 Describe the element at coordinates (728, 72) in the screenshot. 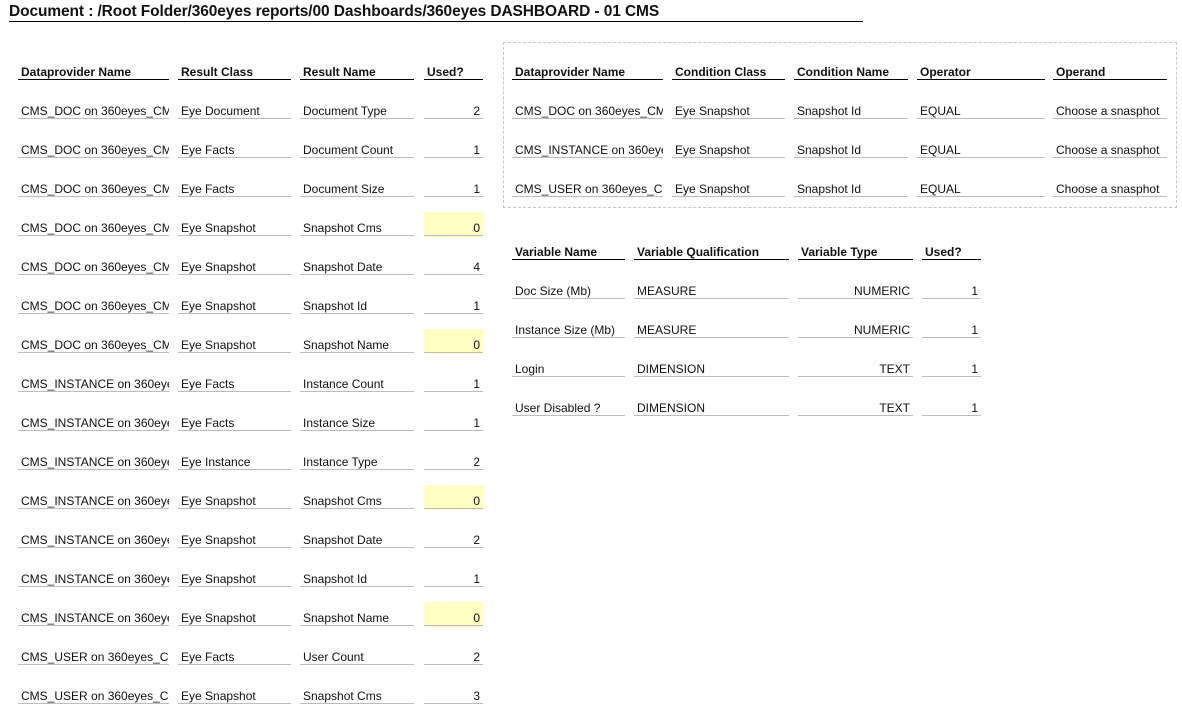

I see `column-header-condition-class: Condition Class` at that location.